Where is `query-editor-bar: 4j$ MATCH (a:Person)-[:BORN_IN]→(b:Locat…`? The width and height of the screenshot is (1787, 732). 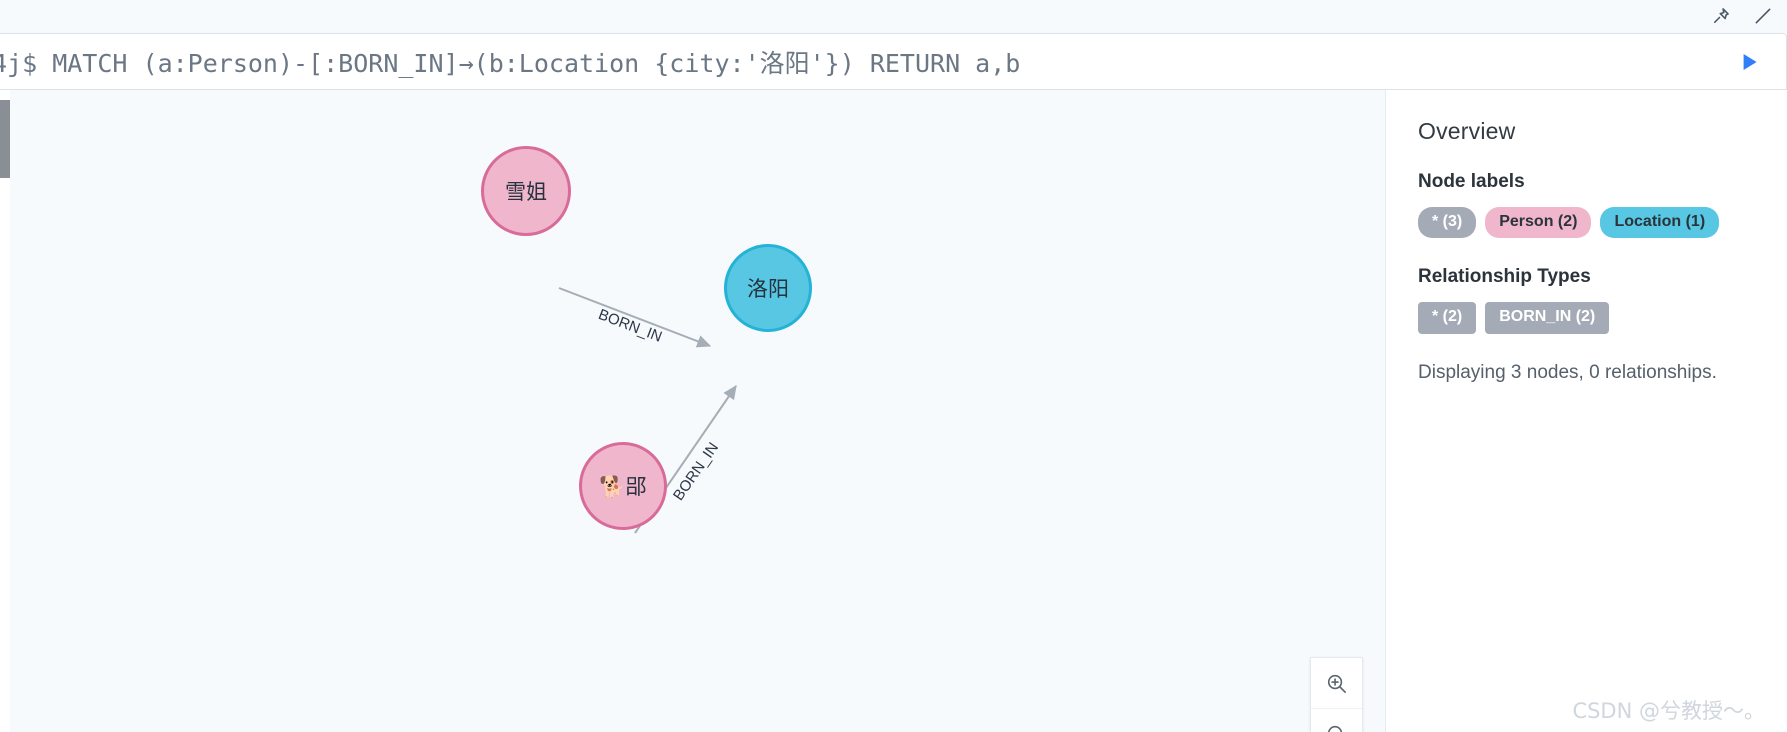
query-editor-bar: 4j$ MATCH (a:Person)-[:BORN_IN]→(b:Locat… is located at coordinates (893, 61).